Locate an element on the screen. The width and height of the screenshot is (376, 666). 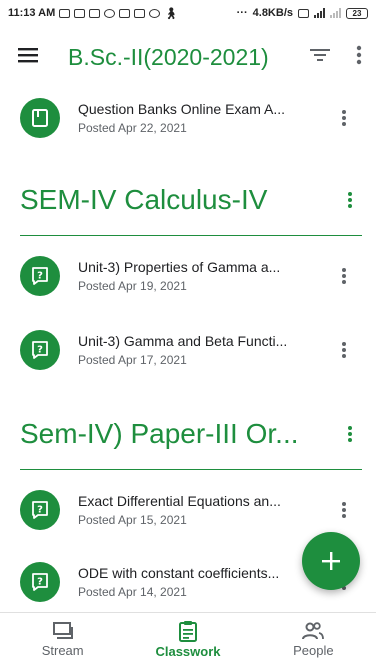
gmail-icon is located at coordinates (140, 13).